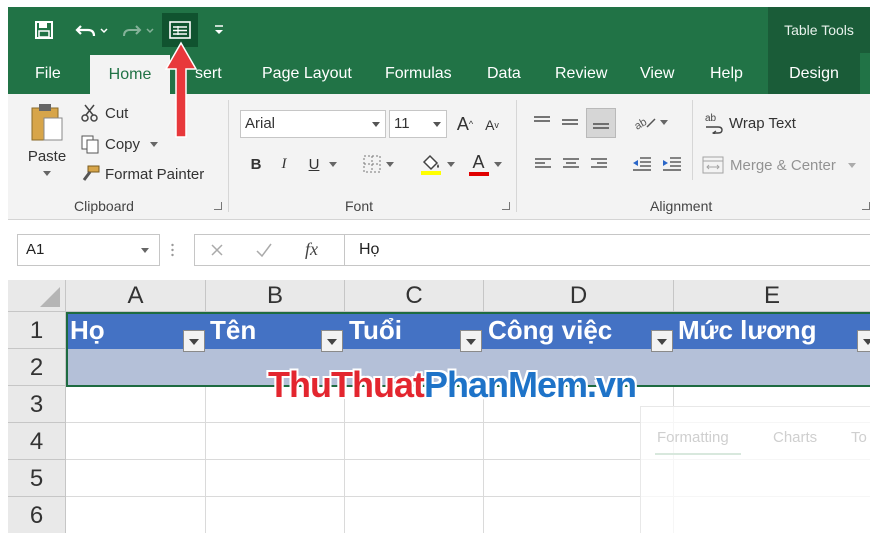  I want to click on name-box: A1, so click(88, 250).